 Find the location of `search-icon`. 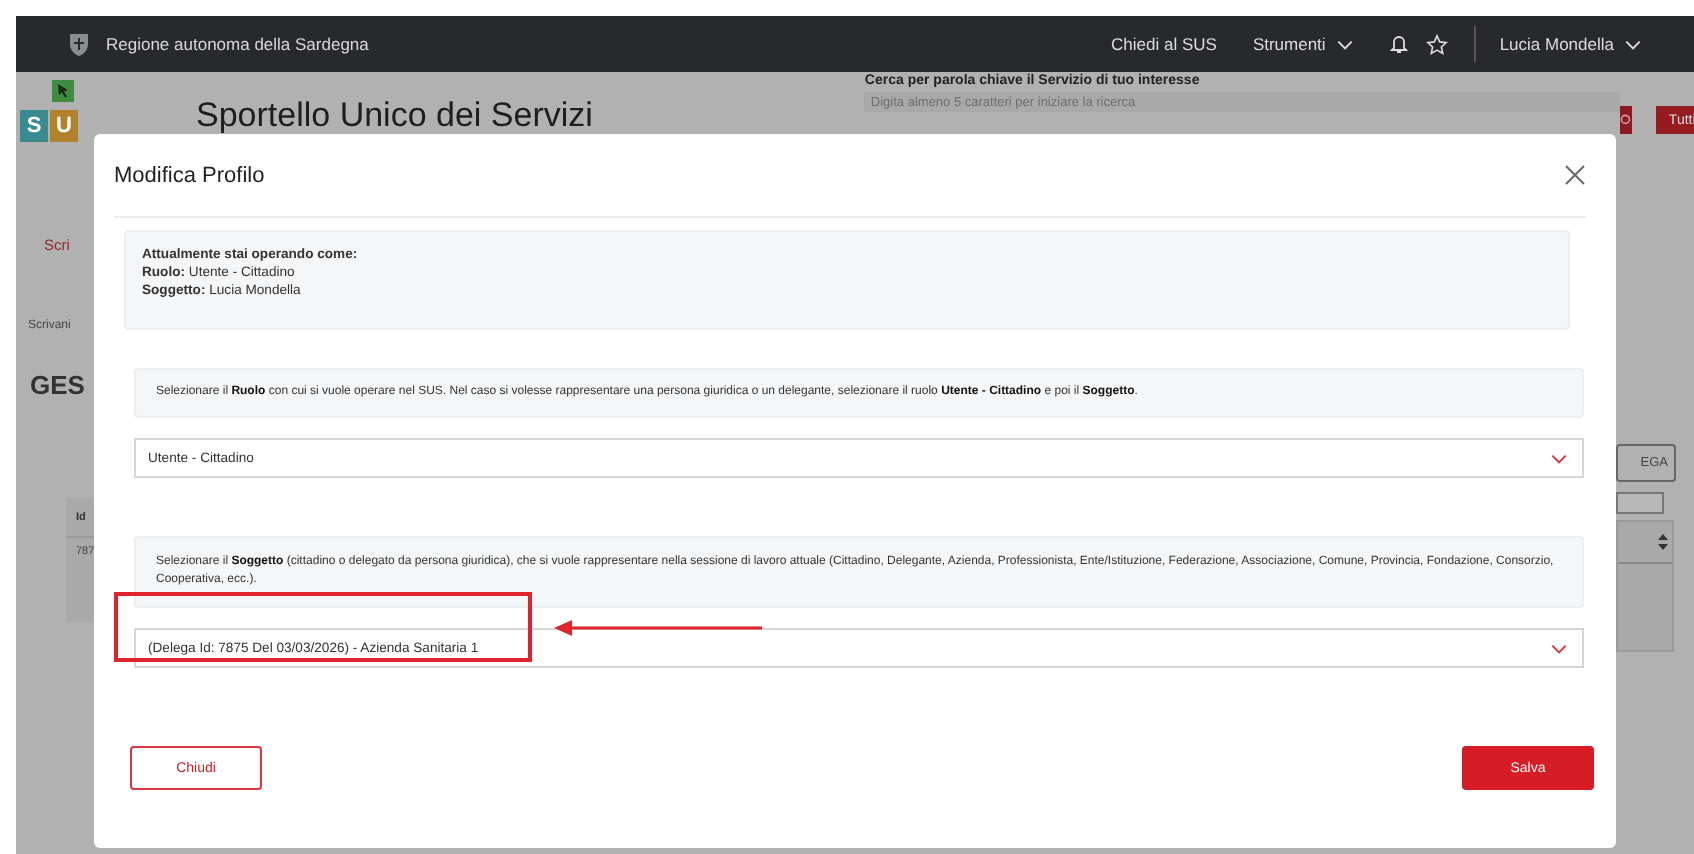

search-icon is located at coordinates (1626, 120).